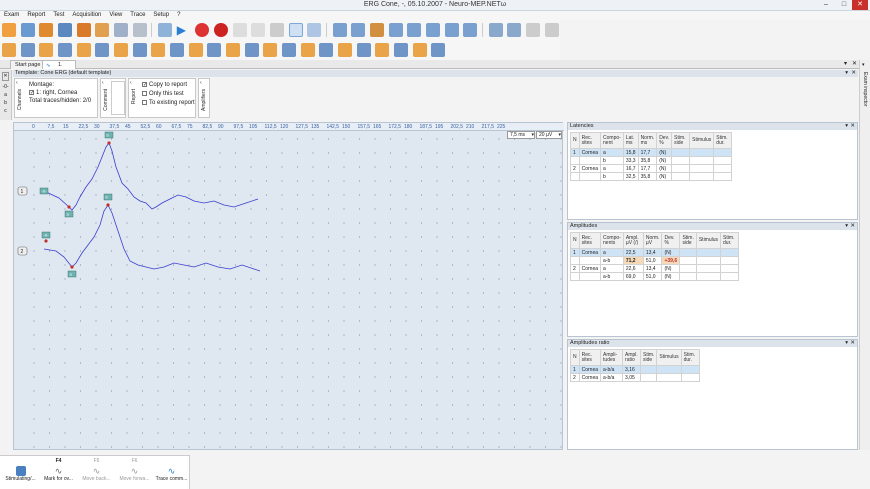 The width and height of the screenshot is (870, 489). What do you see at coordinates (233, 50) in the screenshot?
I see `trace-tool-13-icon` at bounding box center [233, 50].